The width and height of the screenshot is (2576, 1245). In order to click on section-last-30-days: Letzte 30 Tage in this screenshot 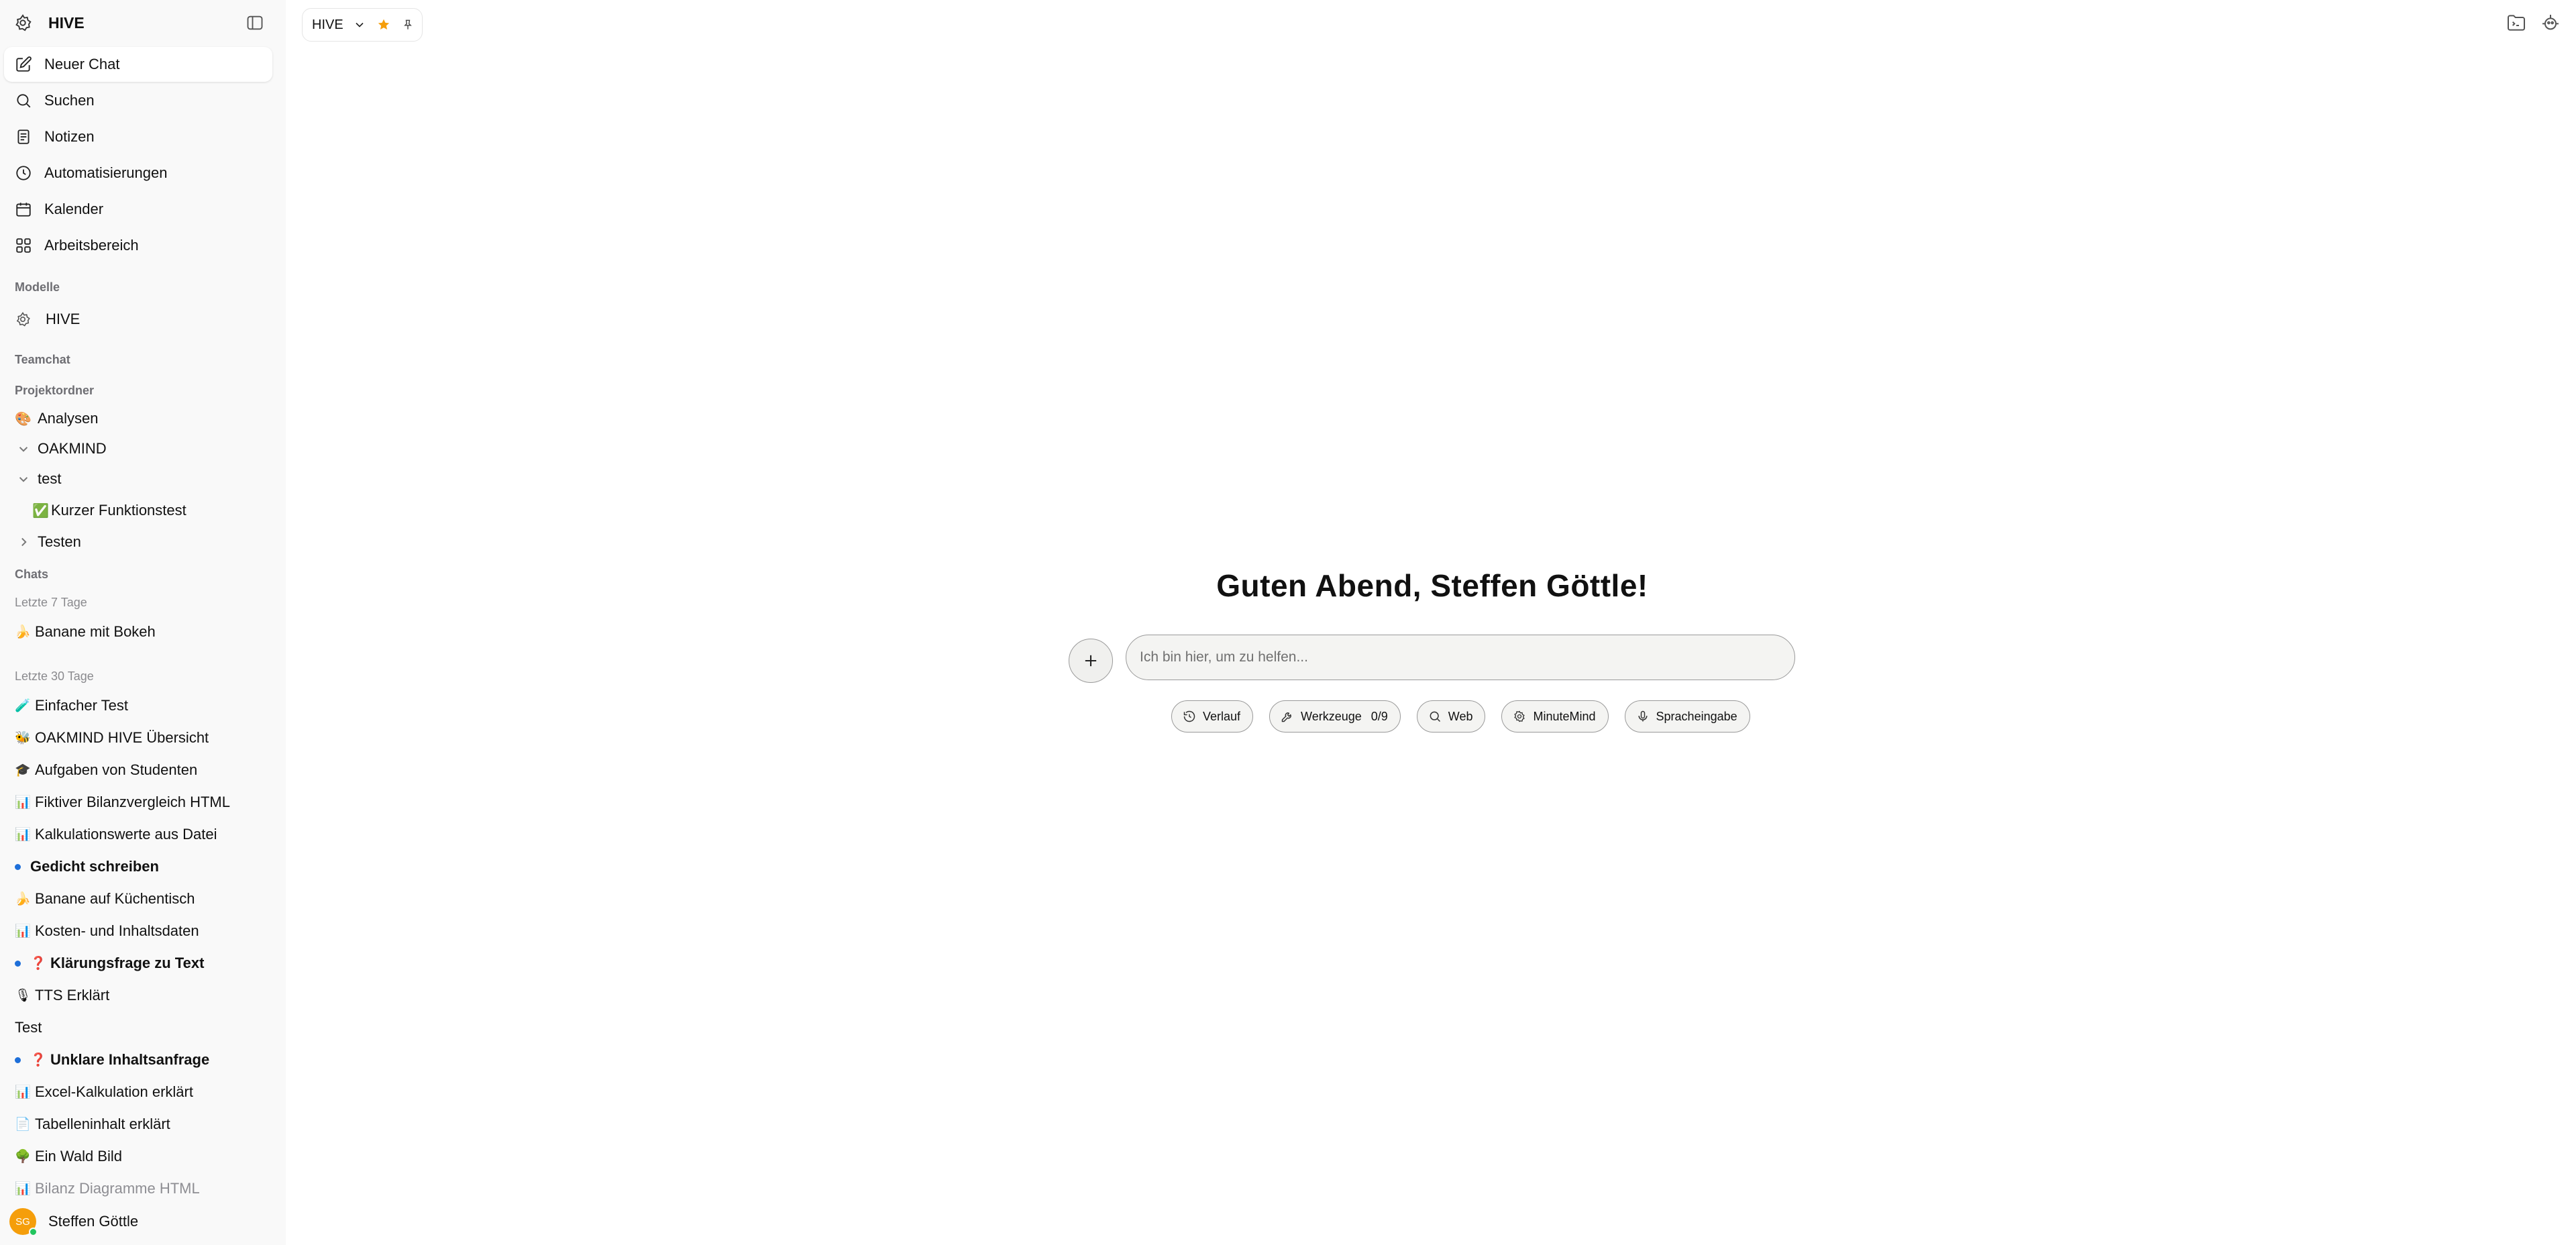, I will do `click(54, 676)`.